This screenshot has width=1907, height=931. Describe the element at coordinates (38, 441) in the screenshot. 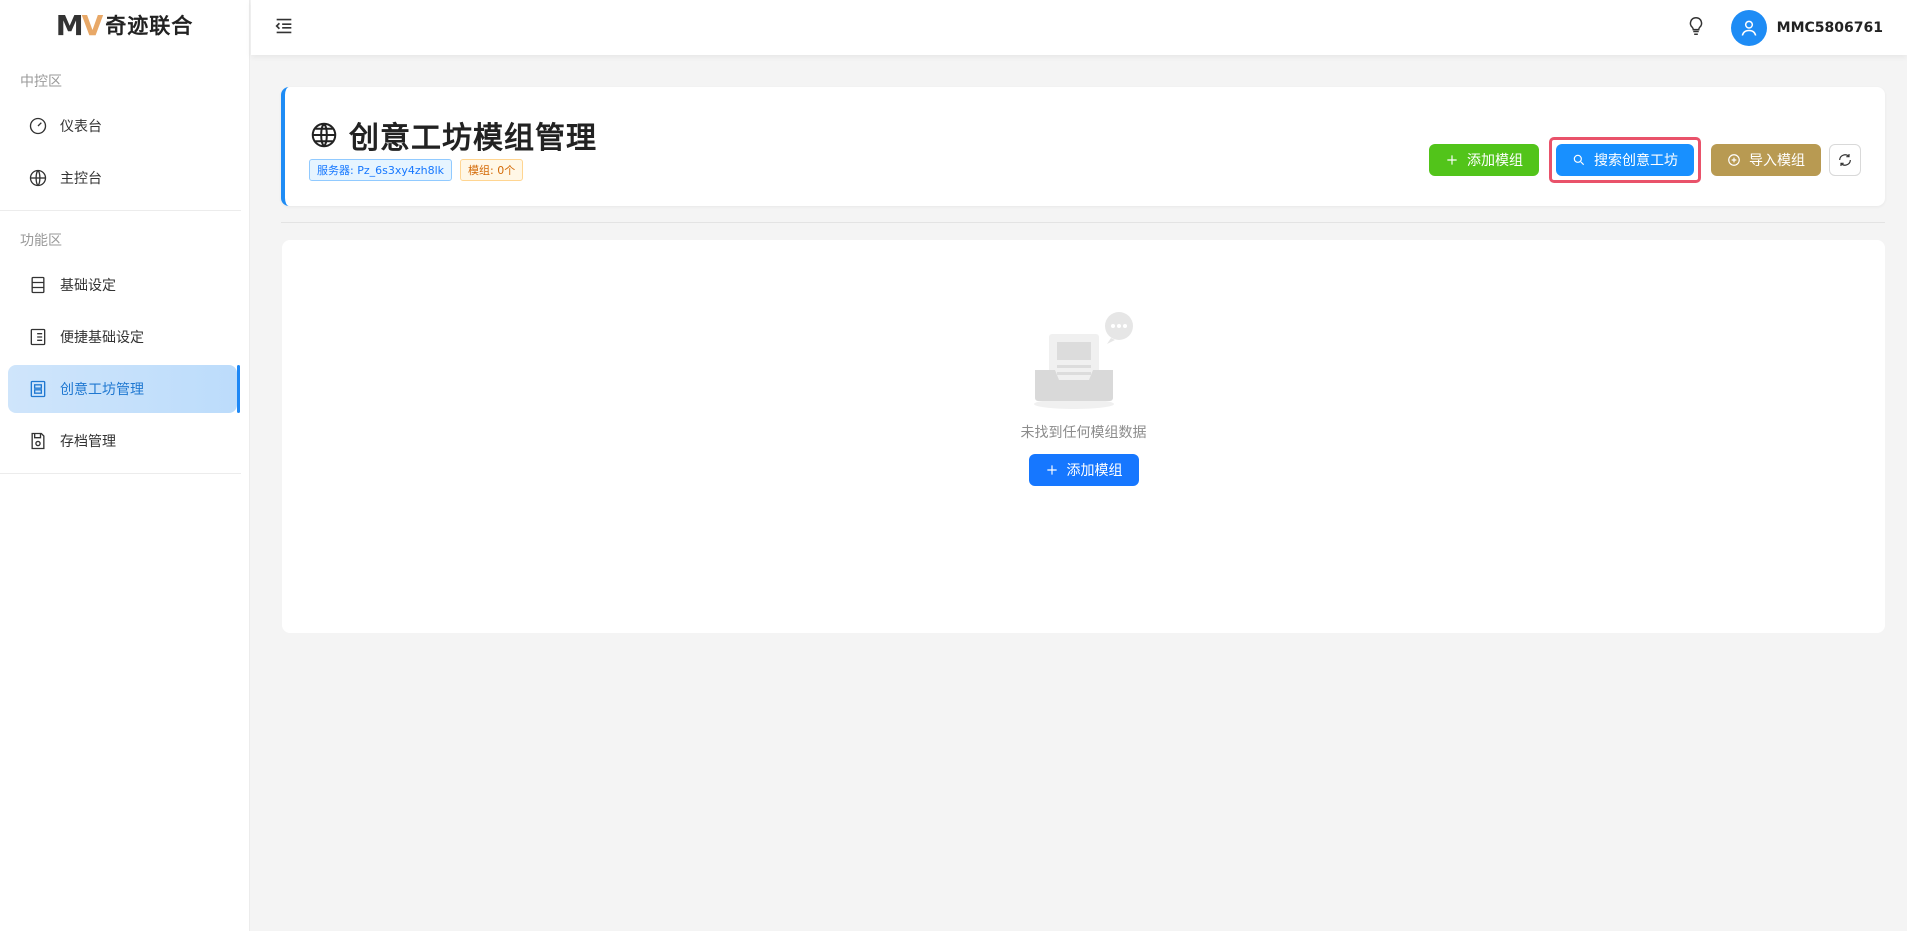

I see `save-icon` at that location.